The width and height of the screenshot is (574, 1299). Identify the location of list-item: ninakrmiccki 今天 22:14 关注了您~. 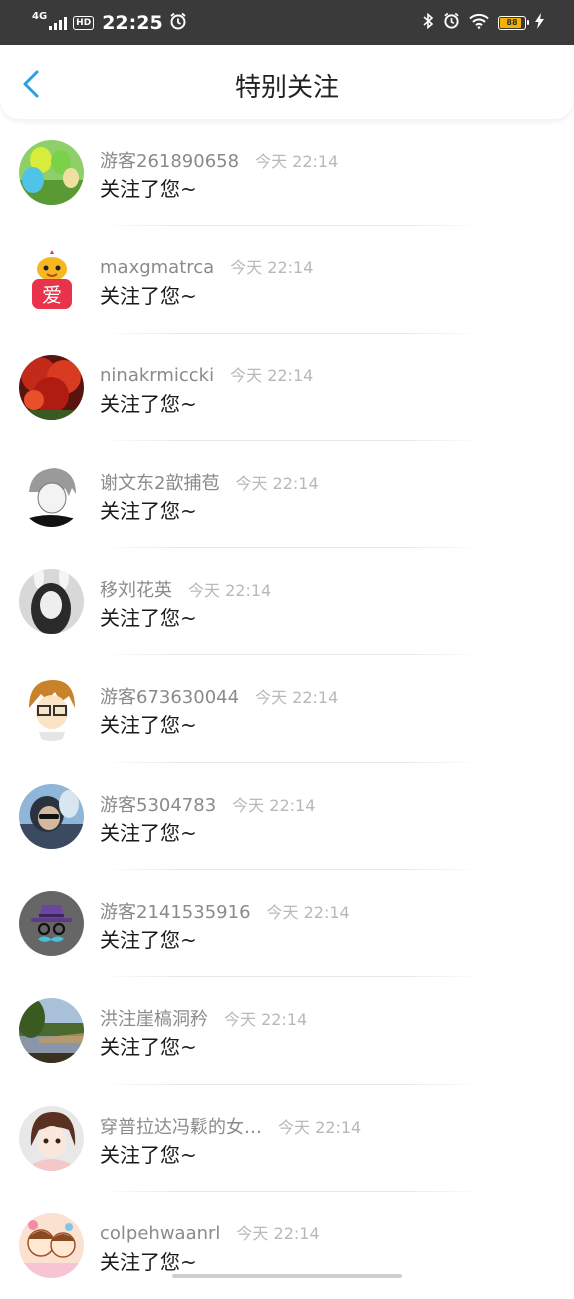
(287, 387).